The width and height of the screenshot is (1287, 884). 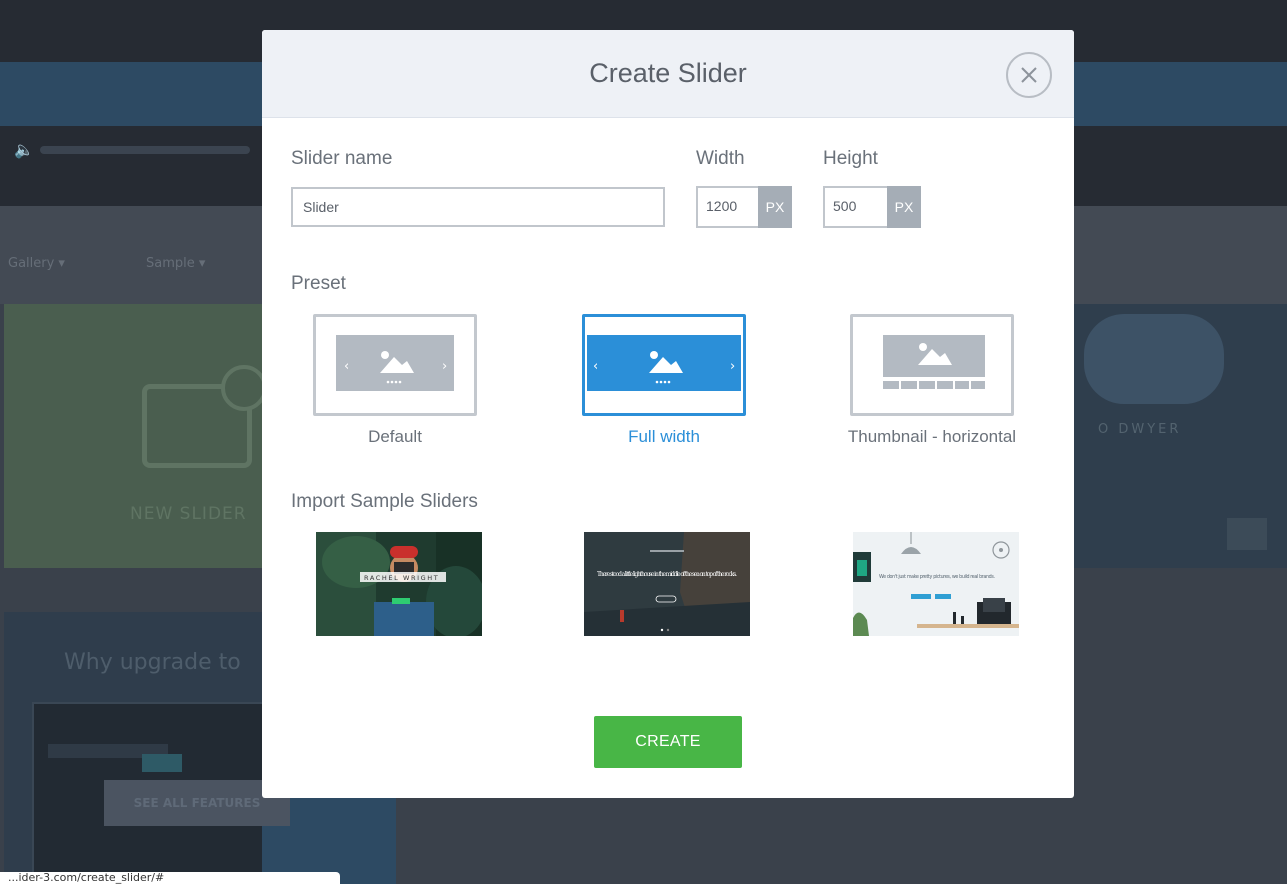 I want to click on new-slider-label: NEW SLIDER, so click(x=188, y=514).